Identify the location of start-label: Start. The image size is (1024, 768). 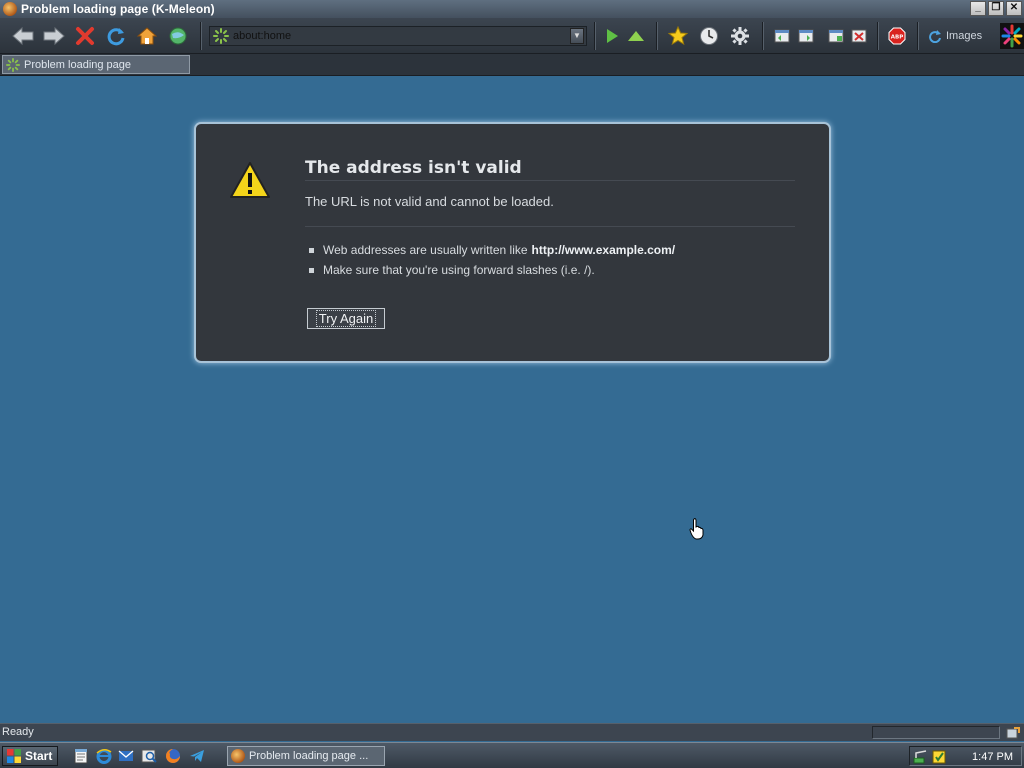
(39, 756).